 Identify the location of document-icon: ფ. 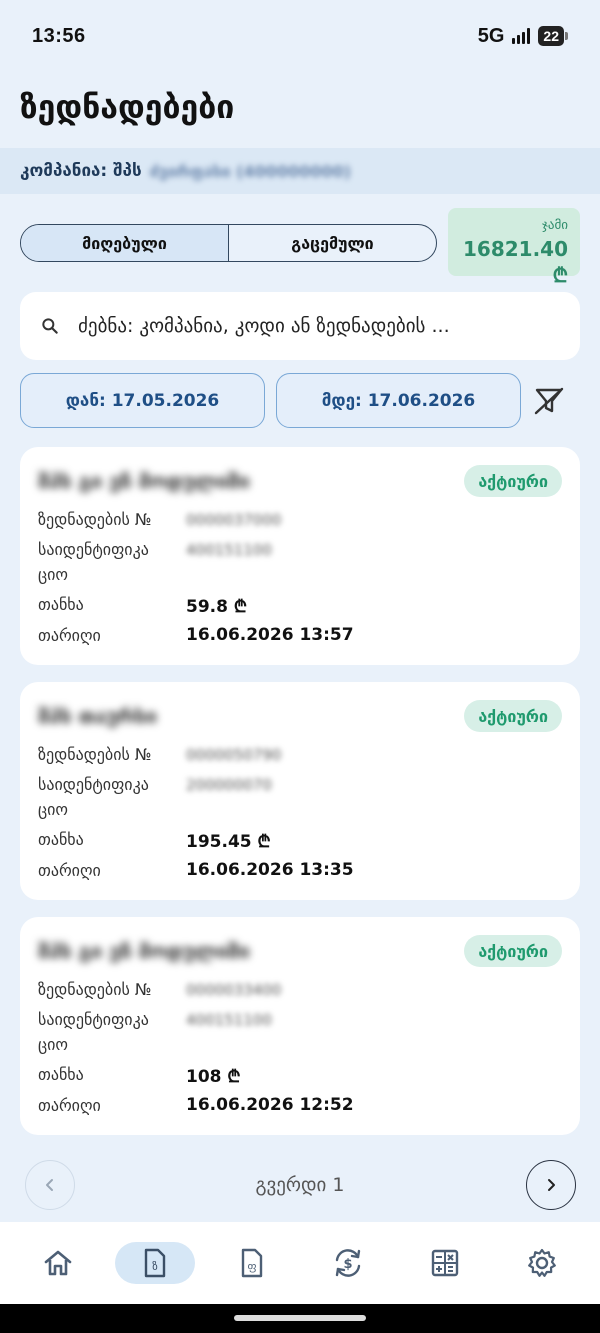
(251, 1263).